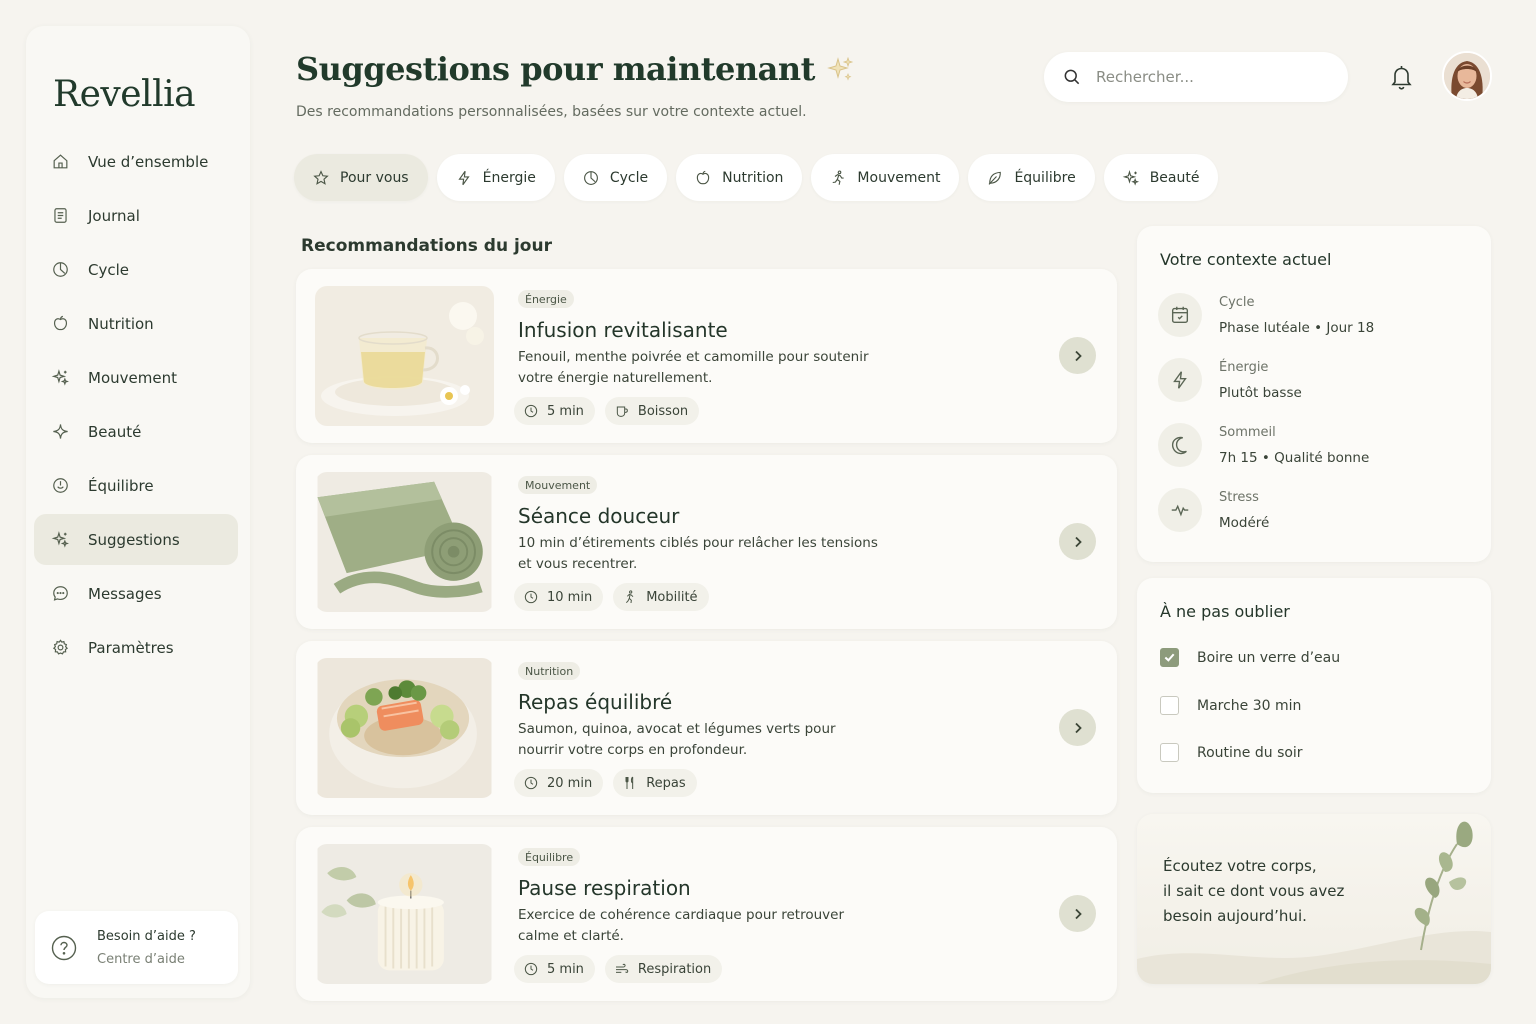 This screenshot has height=1024, width=1536. Describe the element at coordinates (1249, 705) in the screenshot. I see `reminder-label: Marche 30 min` at that location.